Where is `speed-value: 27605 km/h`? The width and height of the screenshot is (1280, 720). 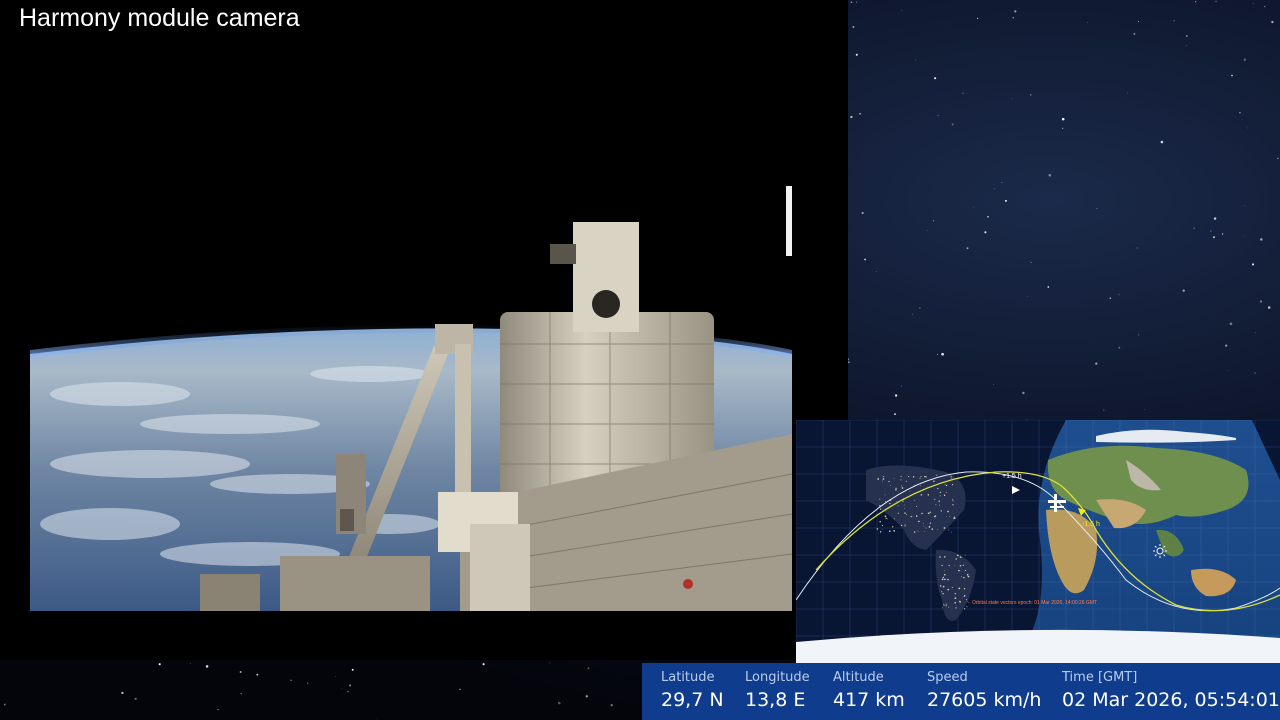 speed-value: 27605 km/h is located at coordinates (984, 700).